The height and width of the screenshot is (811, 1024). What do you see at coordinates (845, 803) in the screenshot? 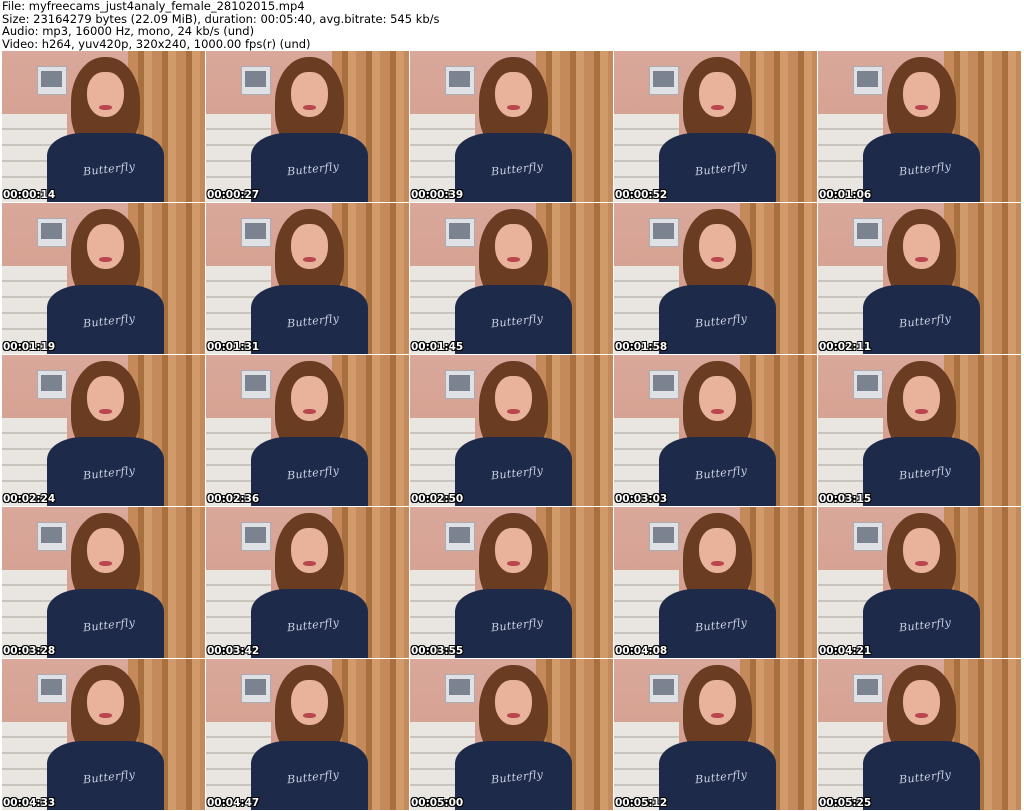
I see `thumbnail-timestamp: 00:05:25` at bounding box center [845, 803].